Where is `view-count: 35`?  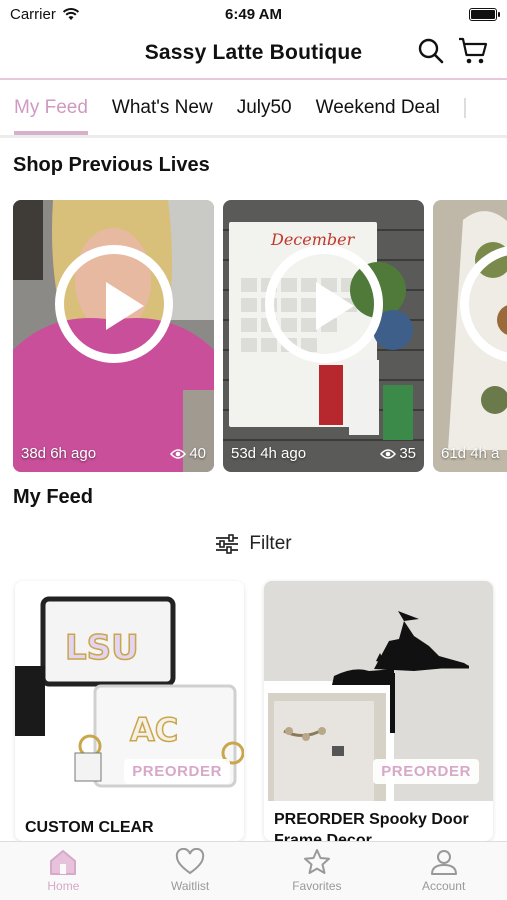
view-count: 35 is located at coordinates (398, 453).